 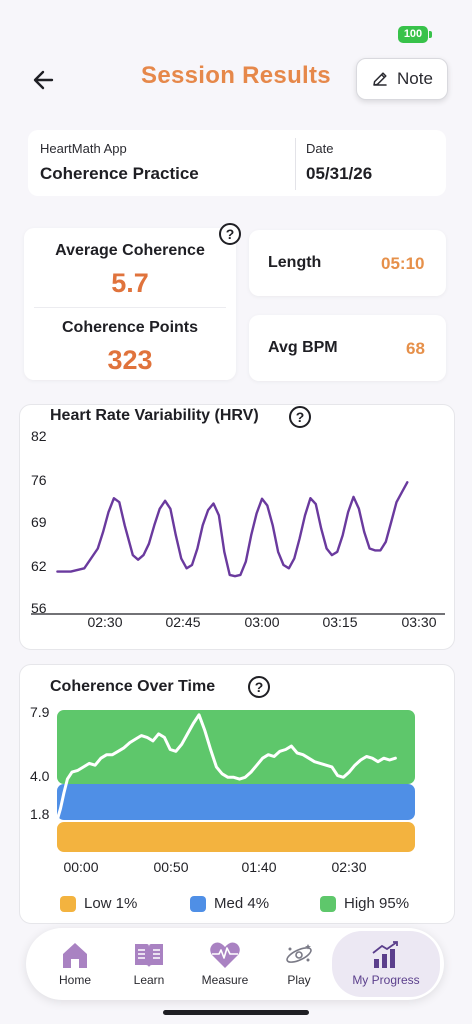 I want to click on length-label: Length, so click(x=295, y=262).